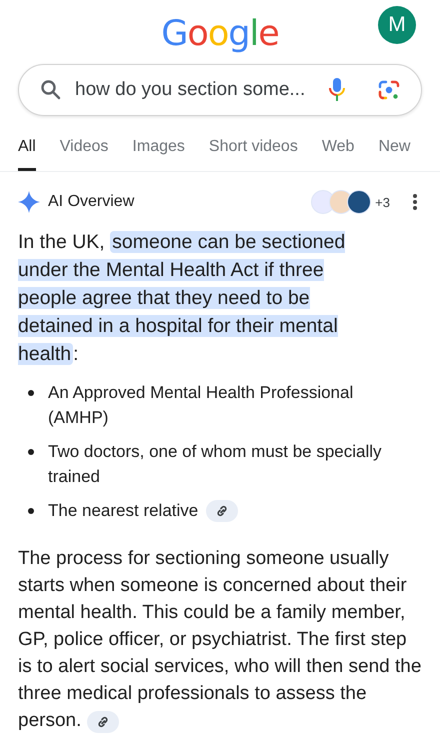 Image resolution: width=440 pixels, height=750 pixels. I want to click on answer-text: In the UK, someone can be sectioned under the Mental Health Act if three people agree that they need to be detained in a hospital for their mental health:, so click(182, 298).